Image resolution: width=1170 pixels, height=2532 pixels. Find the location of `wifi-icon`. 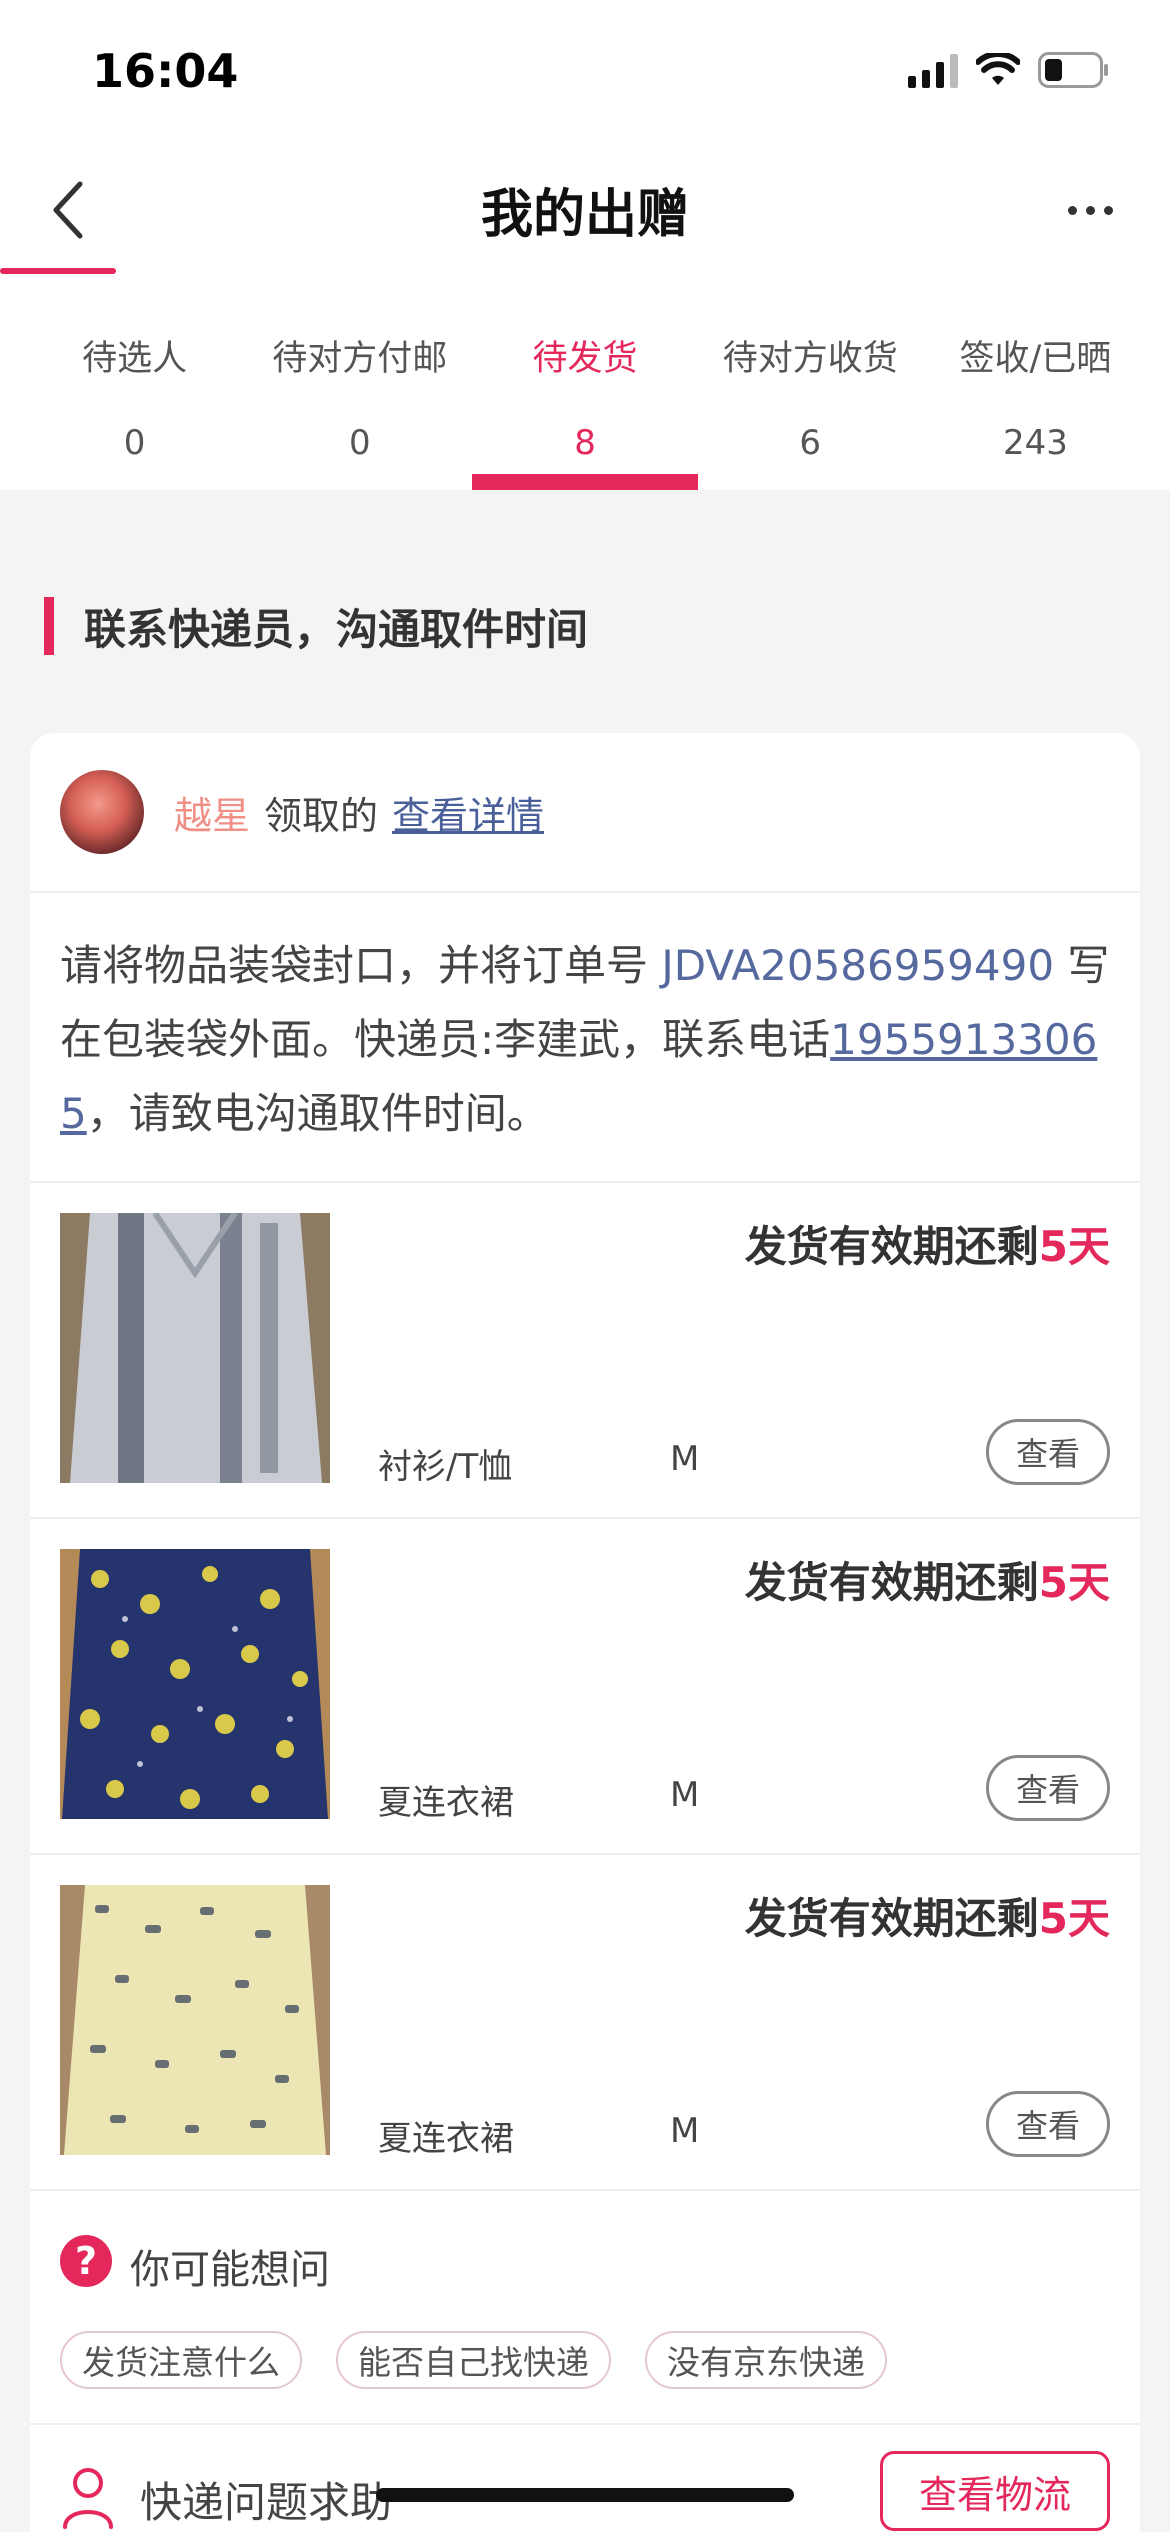

wifi-icon is located at coordinates (998, 70).